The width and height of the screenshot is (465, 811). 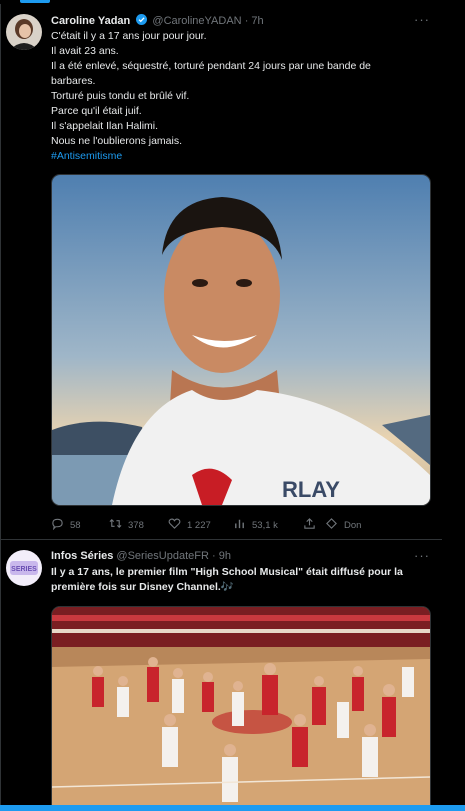 I want to click on views-button: 53,1 k, so click(x=255, y=525).